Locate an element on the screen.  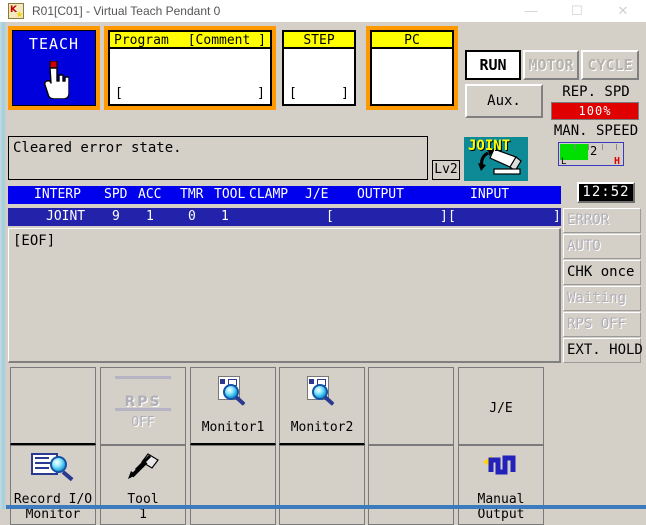
fkey-je-label: J/E is located at coordinates (501, 408).